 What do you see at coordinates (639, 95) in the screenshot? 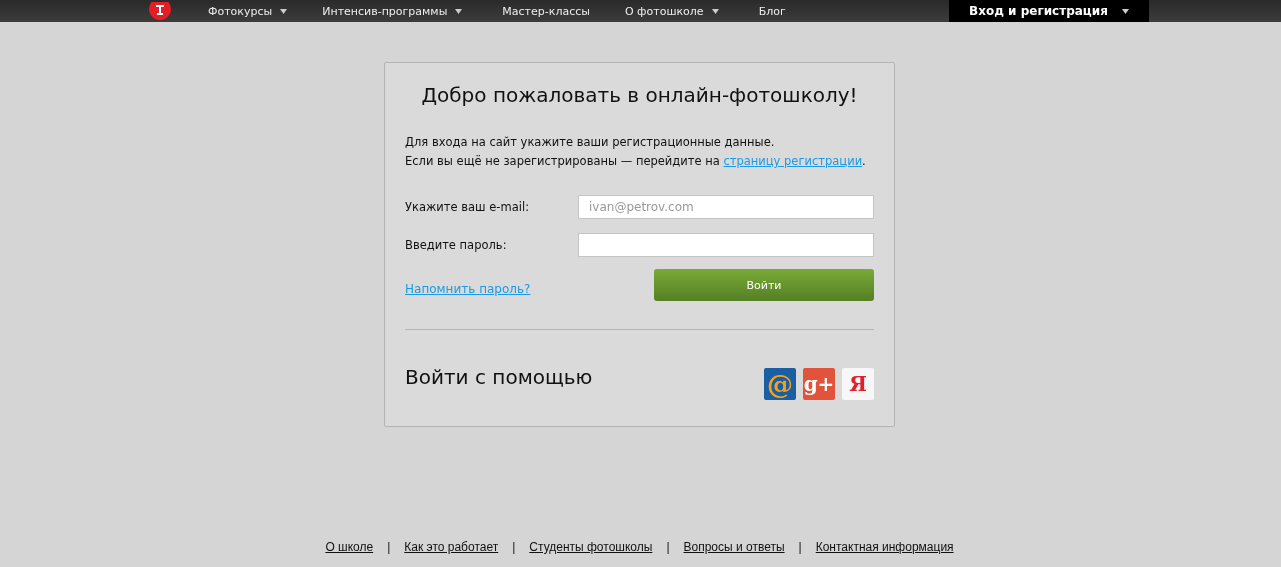
I see `card-title: Добро пожаловать в онлайн-фотошколу!` at bounding box center [639, 95].